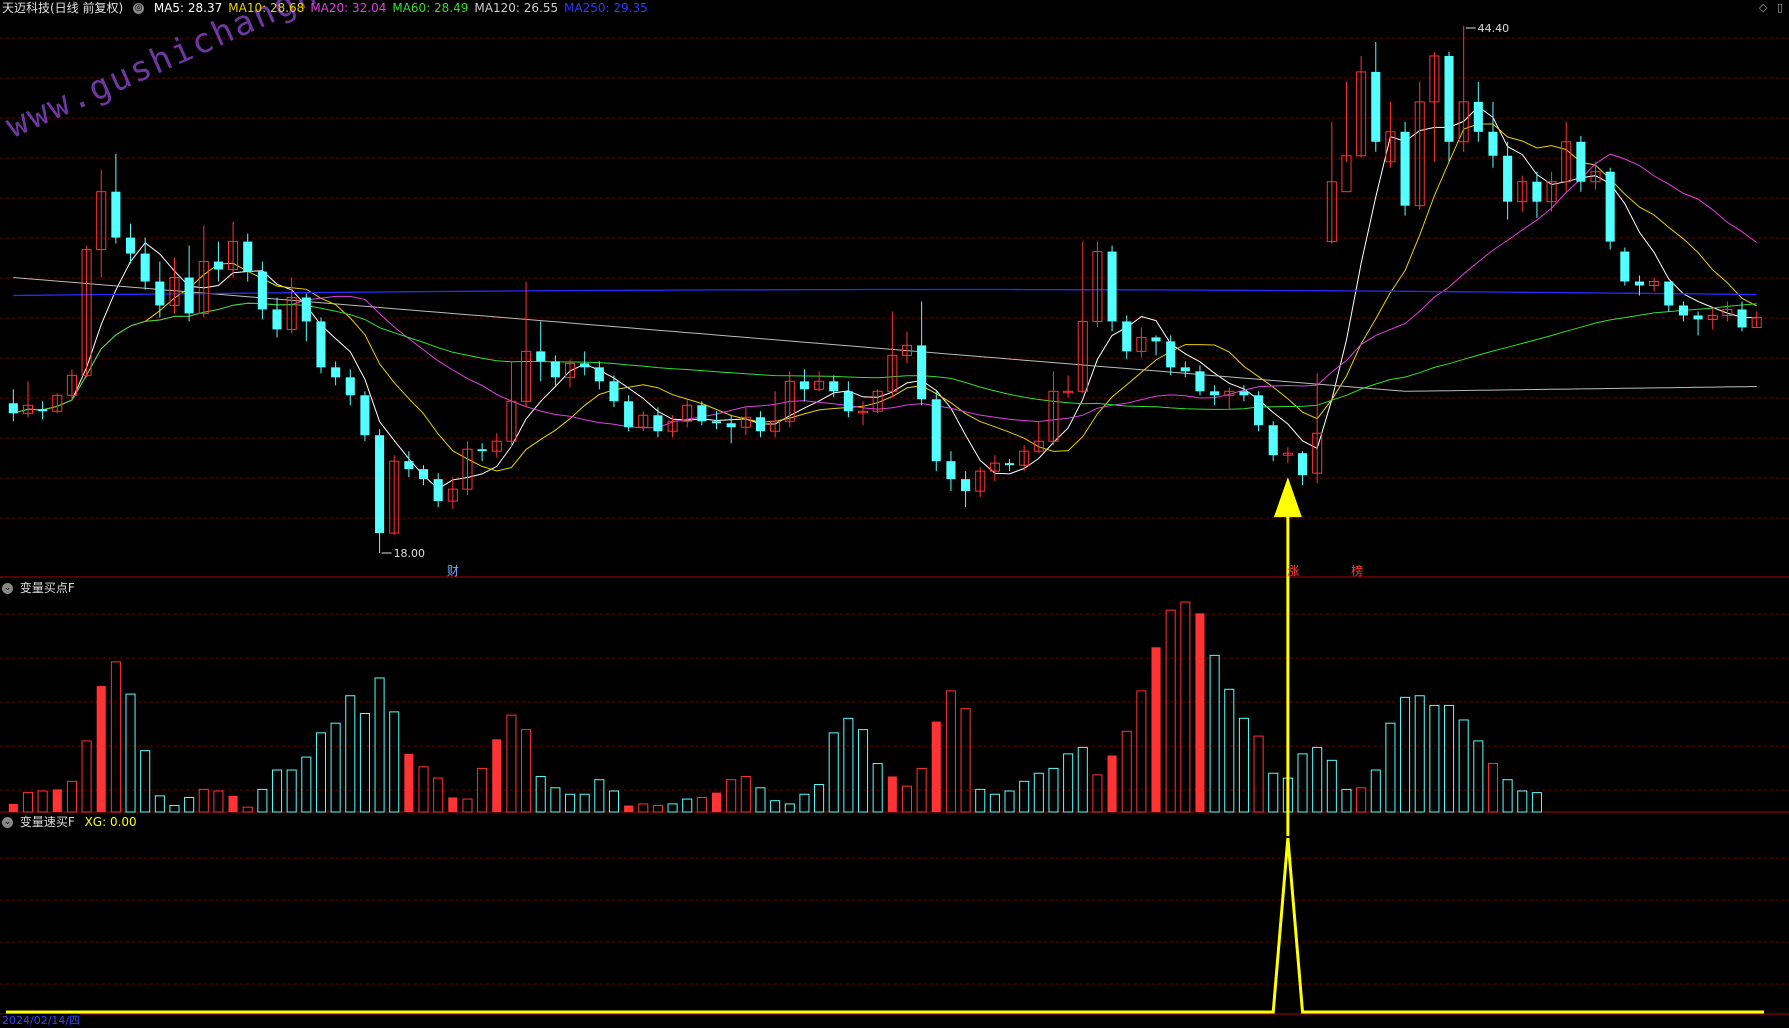 This screenshot has width=1789, height=1028. What do you see at coordinates (606, 8) in the screenshot?
I see `ma-legend-item: MA250: 29.35` at bounding box center [606, 8].